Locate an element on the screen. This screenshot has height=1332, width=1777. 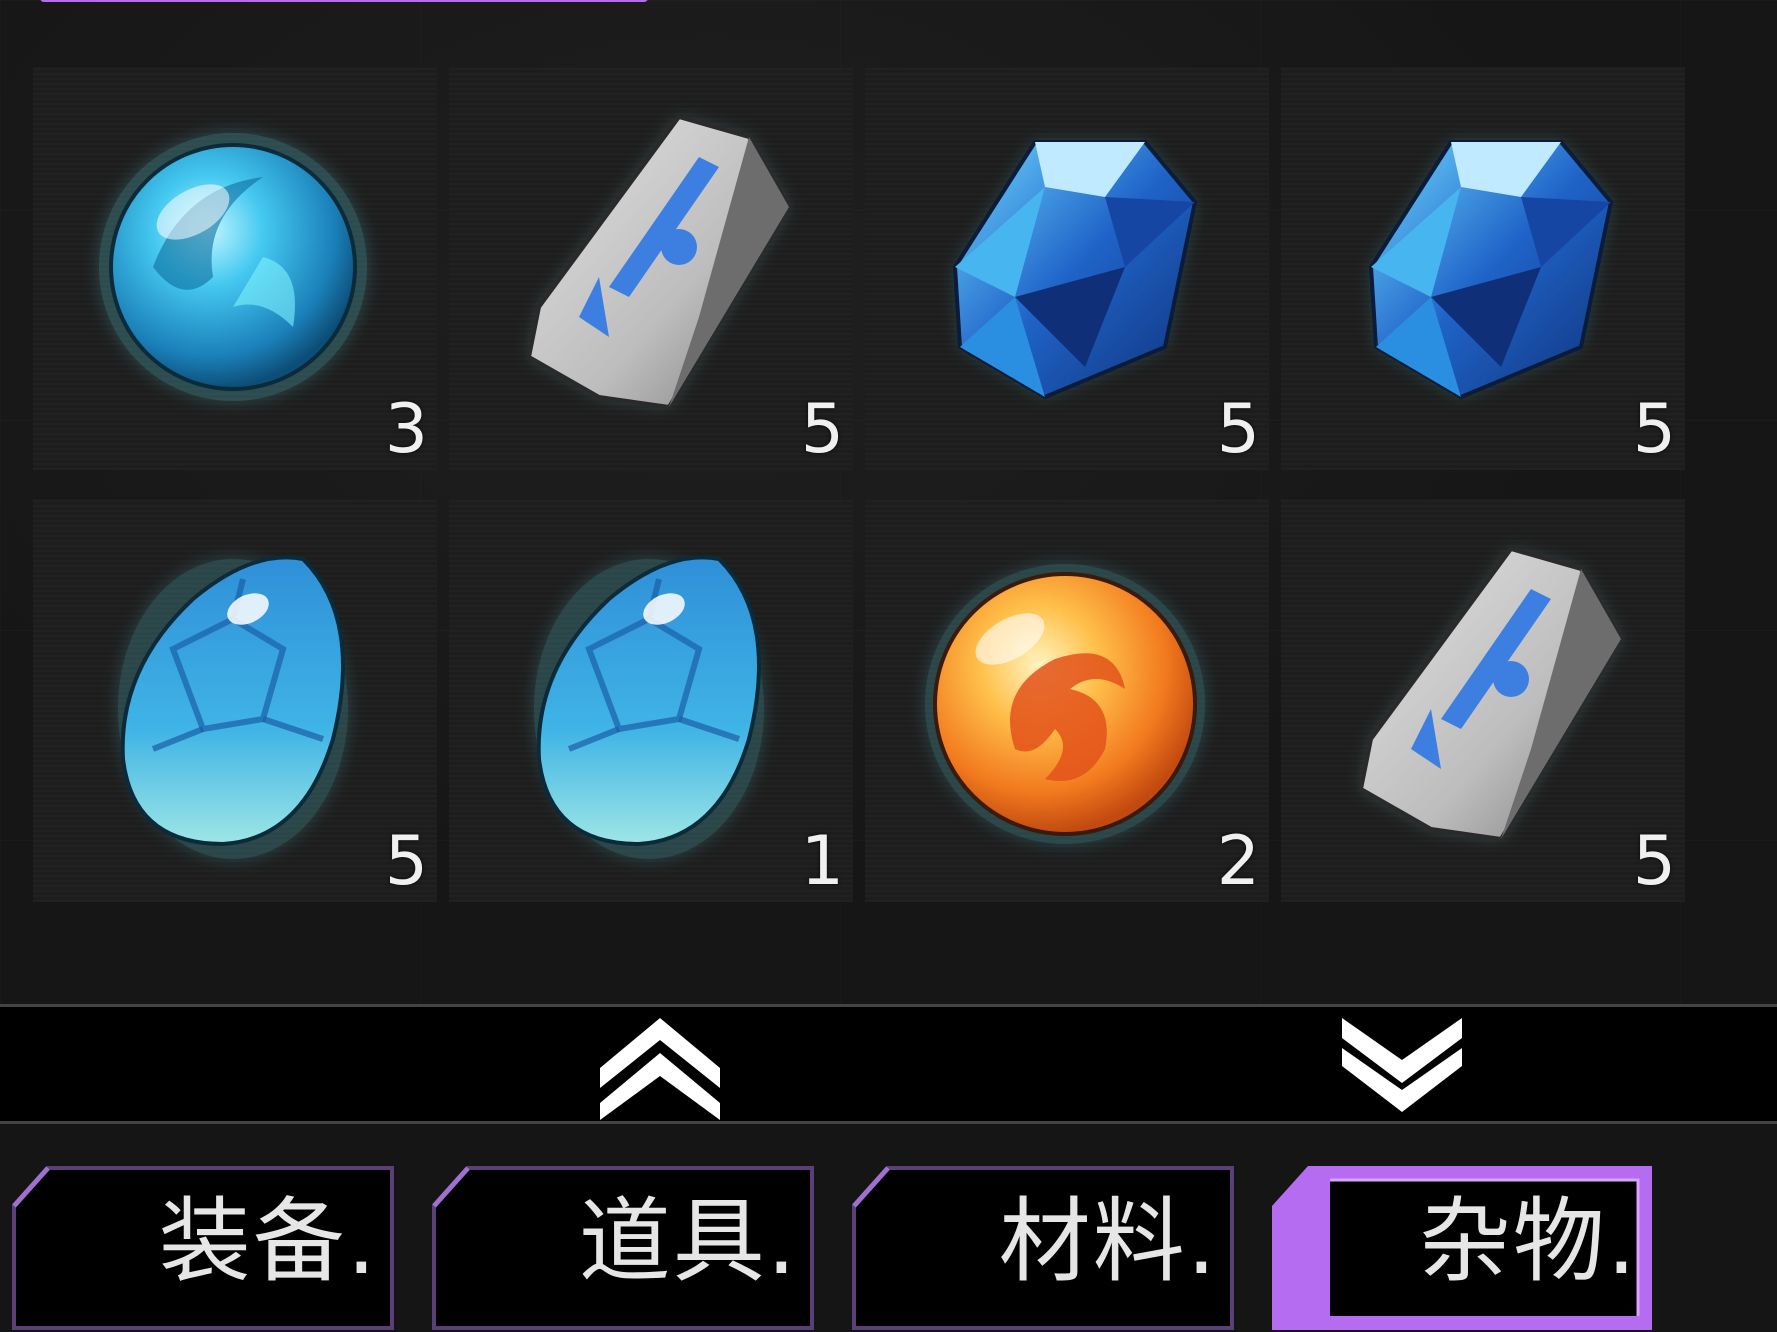
scroll-bar is located at coordinates (888, 1064).